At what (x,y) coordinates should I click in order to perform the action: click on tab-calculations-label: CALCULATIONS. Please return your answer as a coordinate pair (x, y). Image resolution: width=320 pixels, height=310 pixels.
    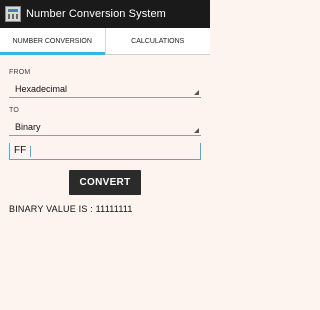
    Looking at the image, I should click on (158, 41).